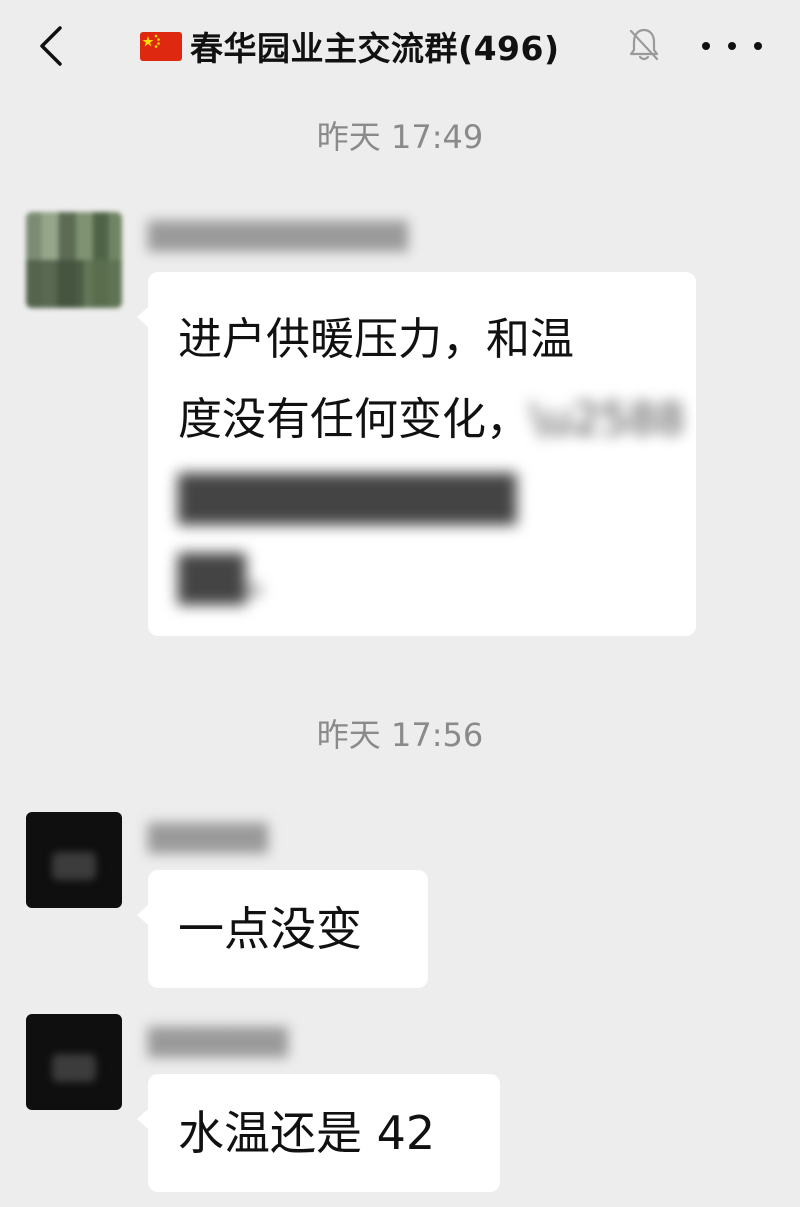  What do you see at coordinates (234, 579) in the screenshot?
I see `blurred-text-line: ██。` at bounding box center [234, 579].